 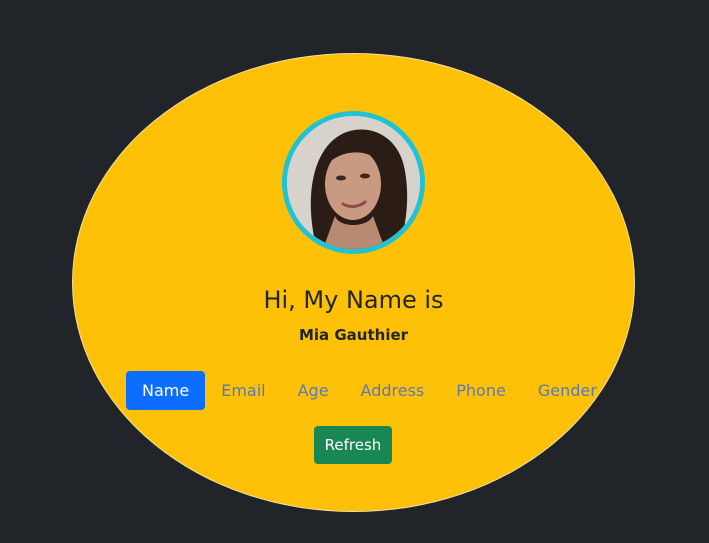 What do you see at coordinates (481, 390) in the screenshot?
I see `tab-phone: Phone` at bounding box center [481, 390].